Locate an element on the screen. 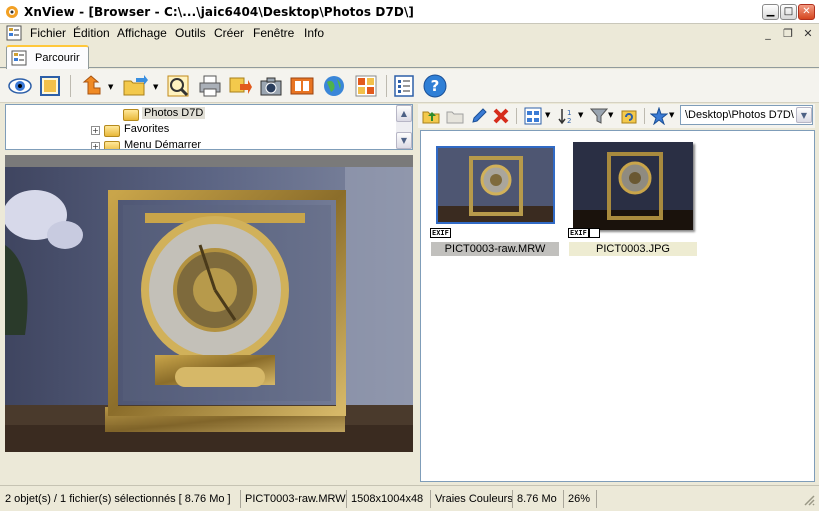  thumbnail-pict0003-raw is located at coordinates (495, 185).